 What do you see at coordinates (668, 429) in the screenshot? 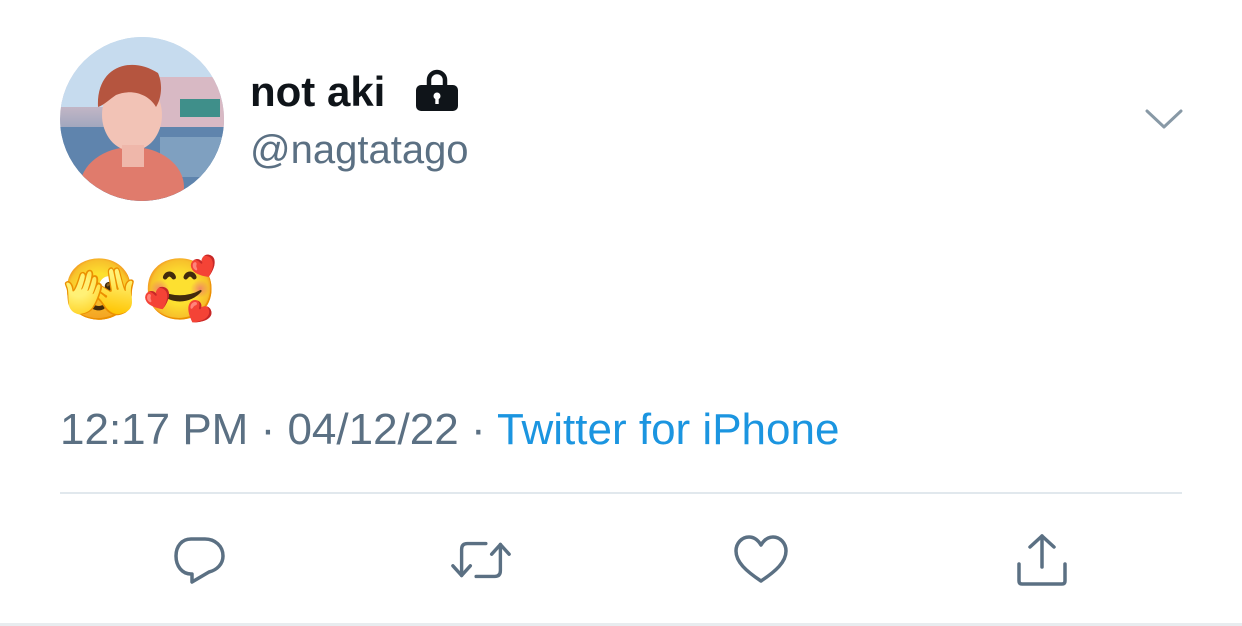
I see `tweet-source-link: Twitter for iPhone` at bounding box center [668, 429].